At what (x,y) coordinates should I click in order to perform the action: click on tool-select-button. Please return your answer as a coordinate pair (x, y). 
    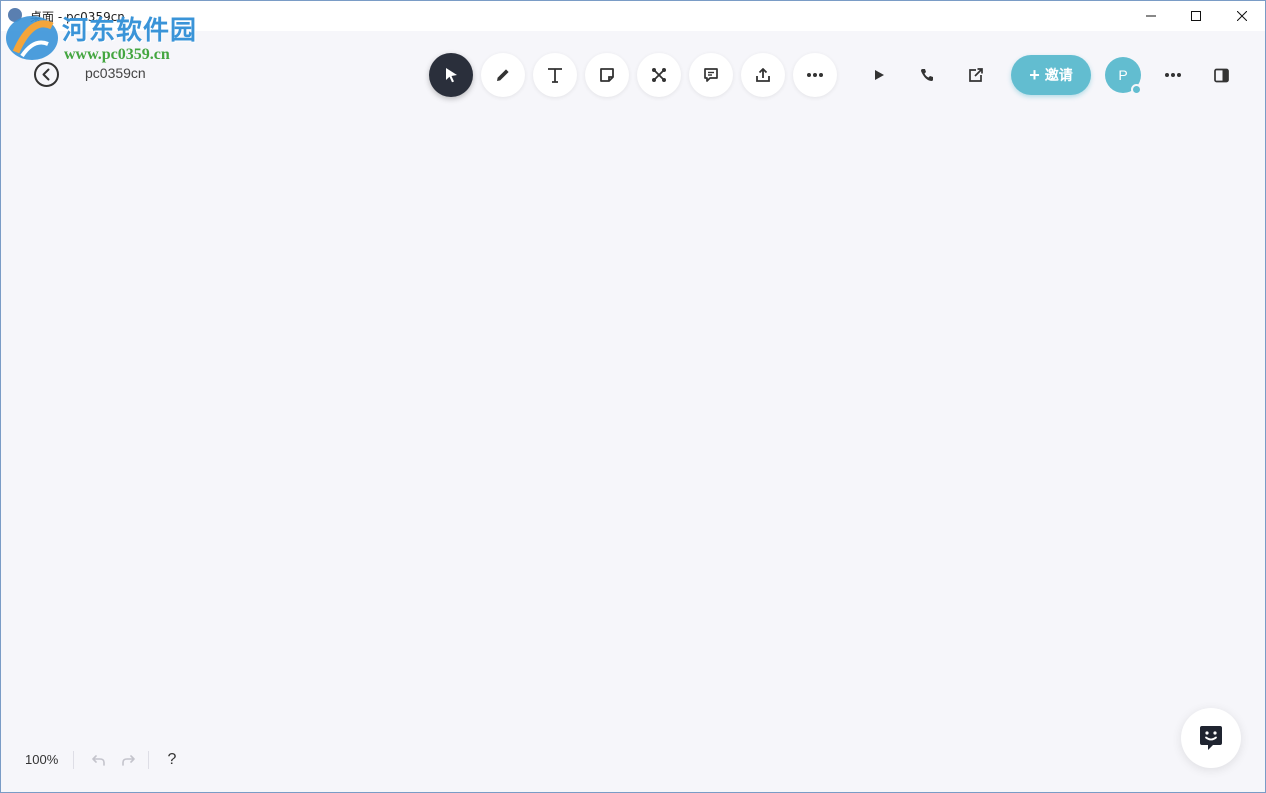
    Looking at the image, I should click on (451, 75).